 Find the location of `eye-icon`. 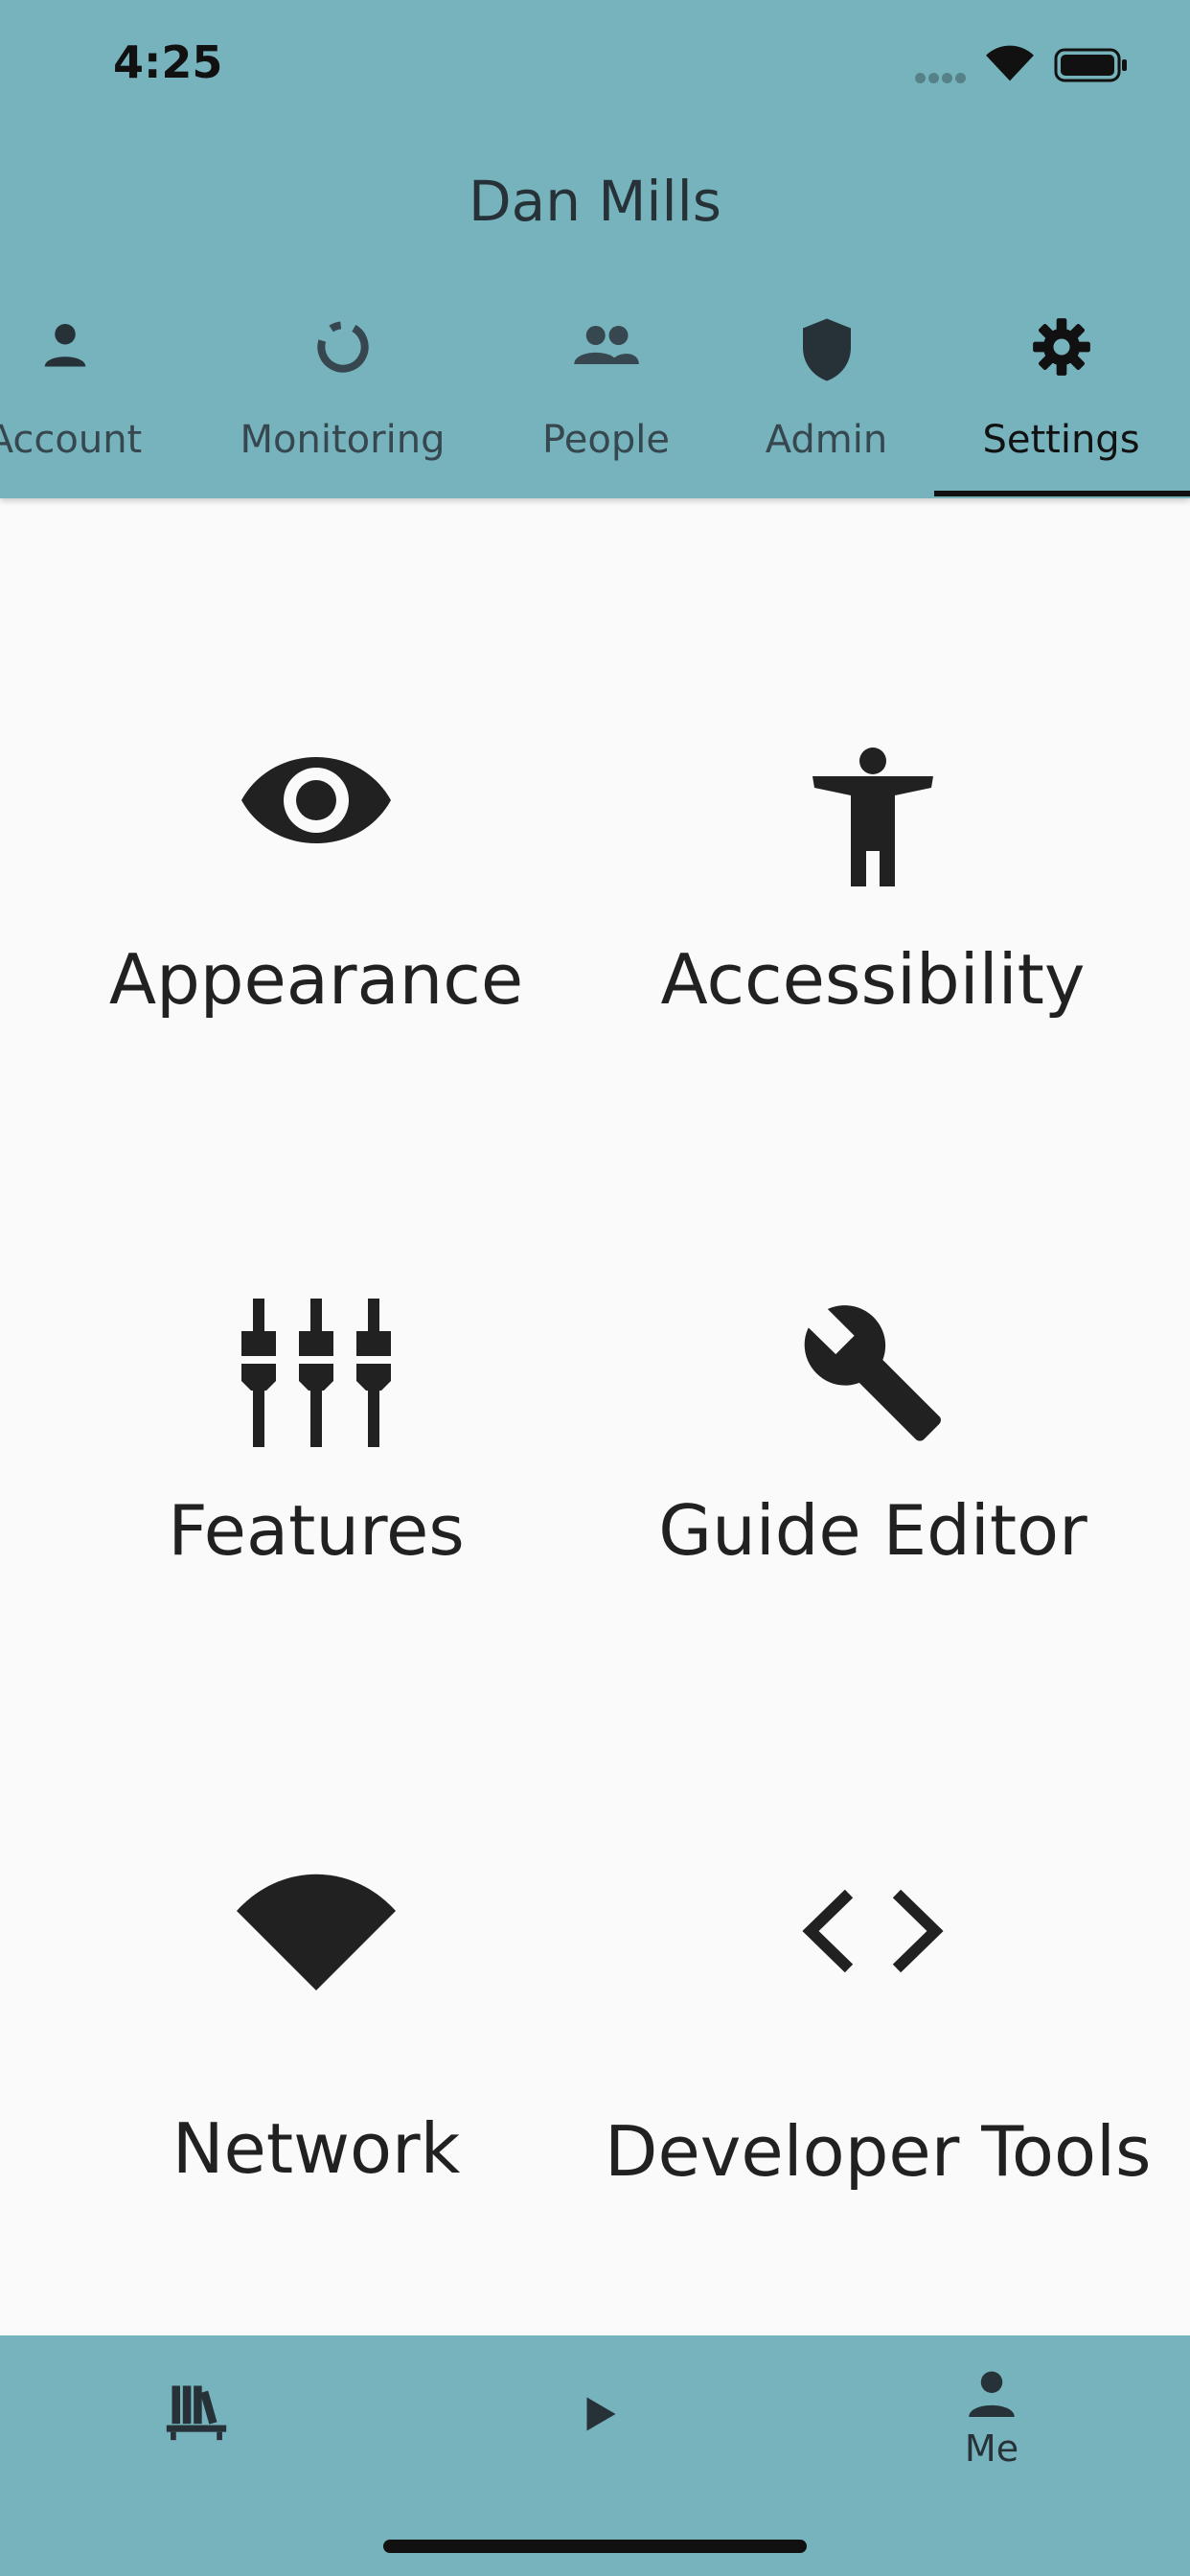

eye-icon is located at coordinates (316, 800).